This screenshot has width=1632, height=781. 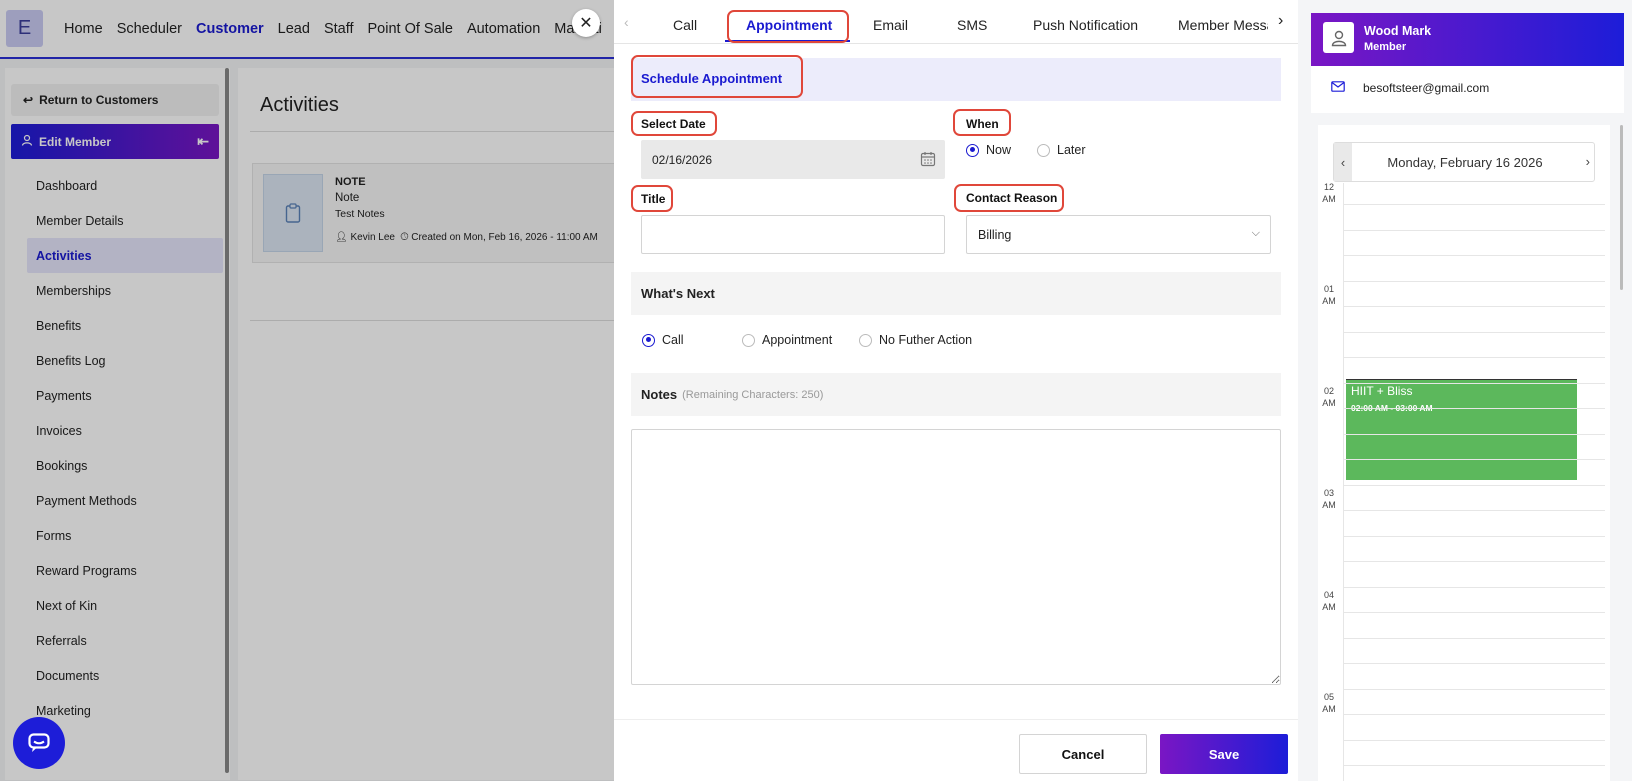 What do you see at coordinates (928, 160) in the screenshot?
I see `calendar-icon` at bounding box center [928, 160].